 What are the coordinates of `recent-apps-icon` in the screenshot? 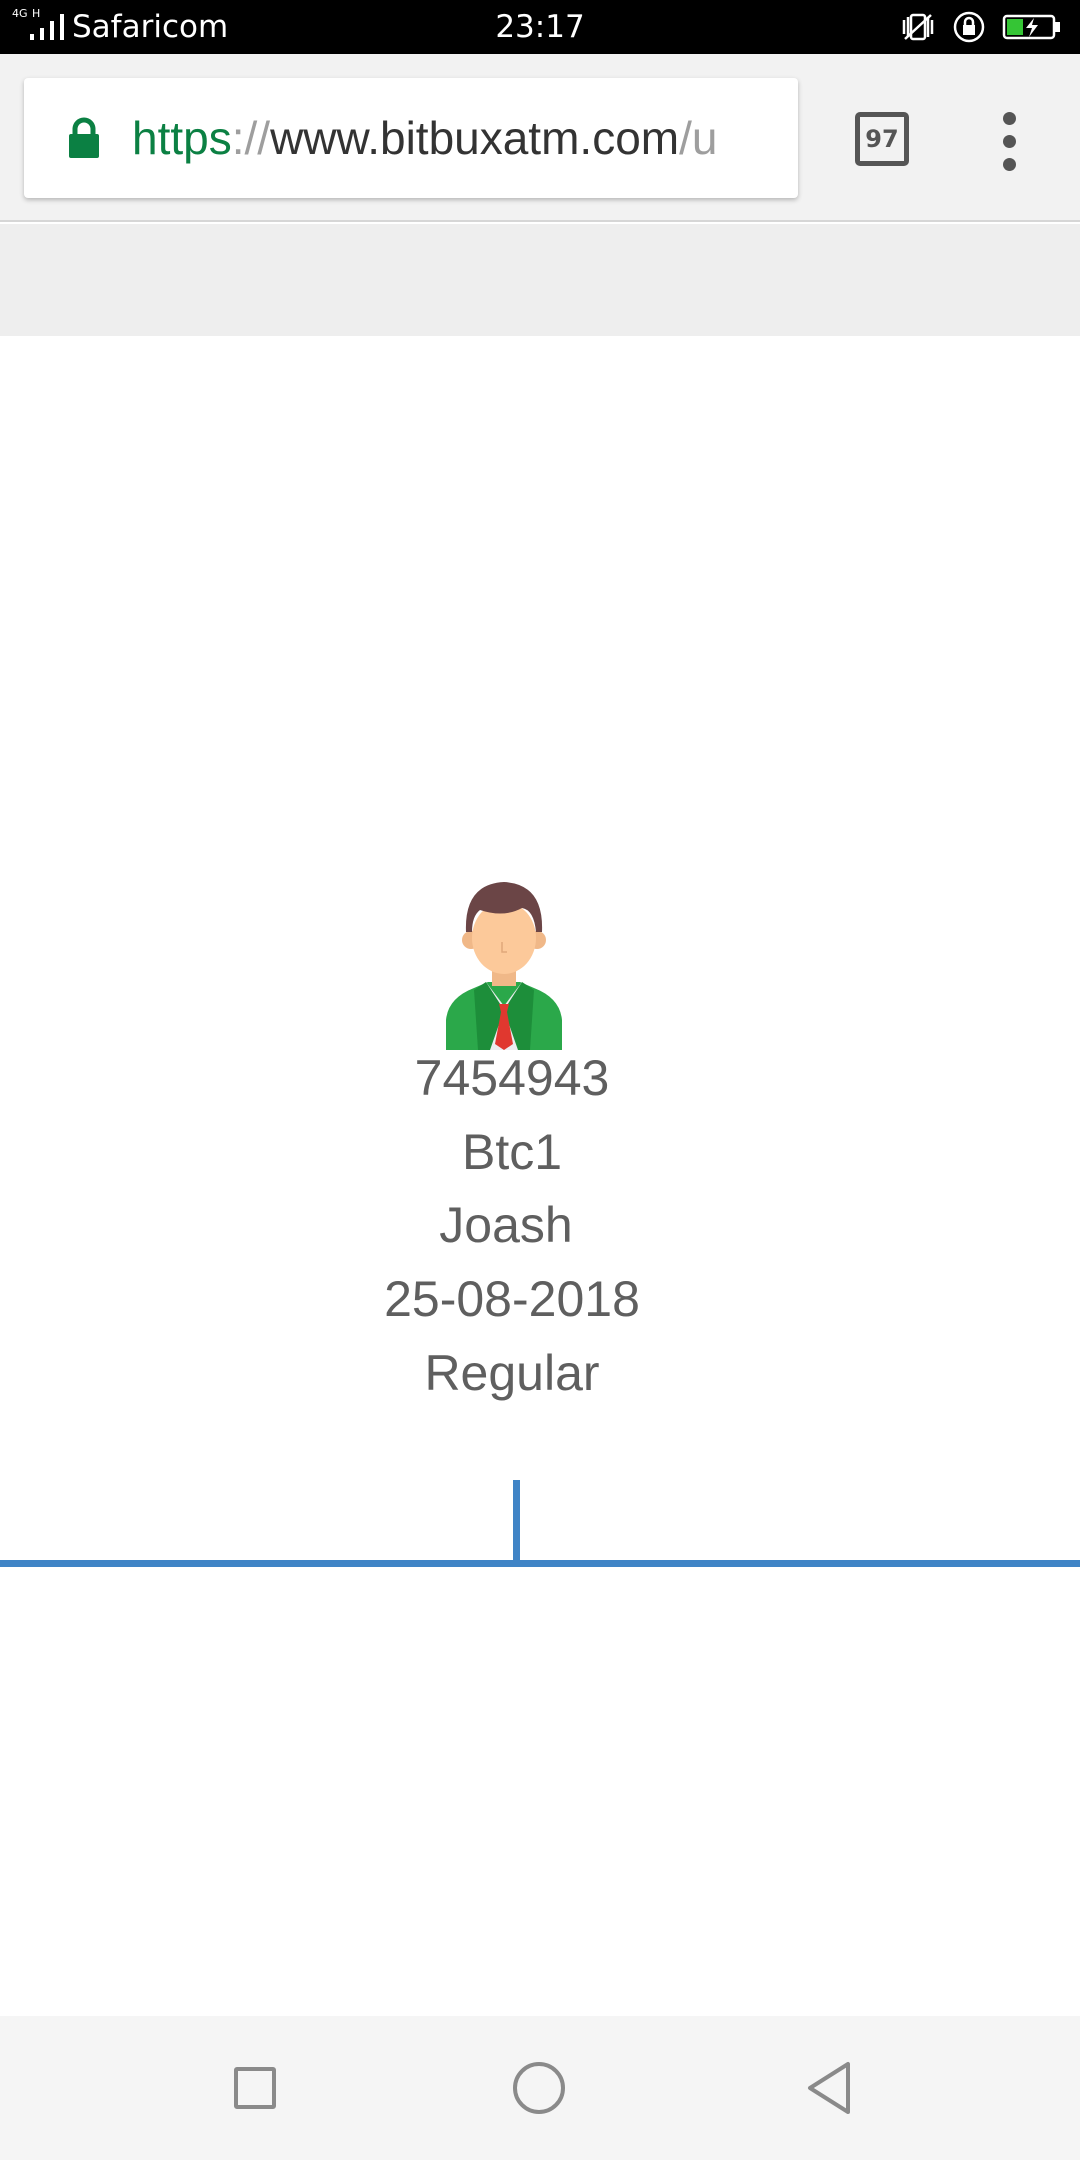 It's located at (255, 2088).